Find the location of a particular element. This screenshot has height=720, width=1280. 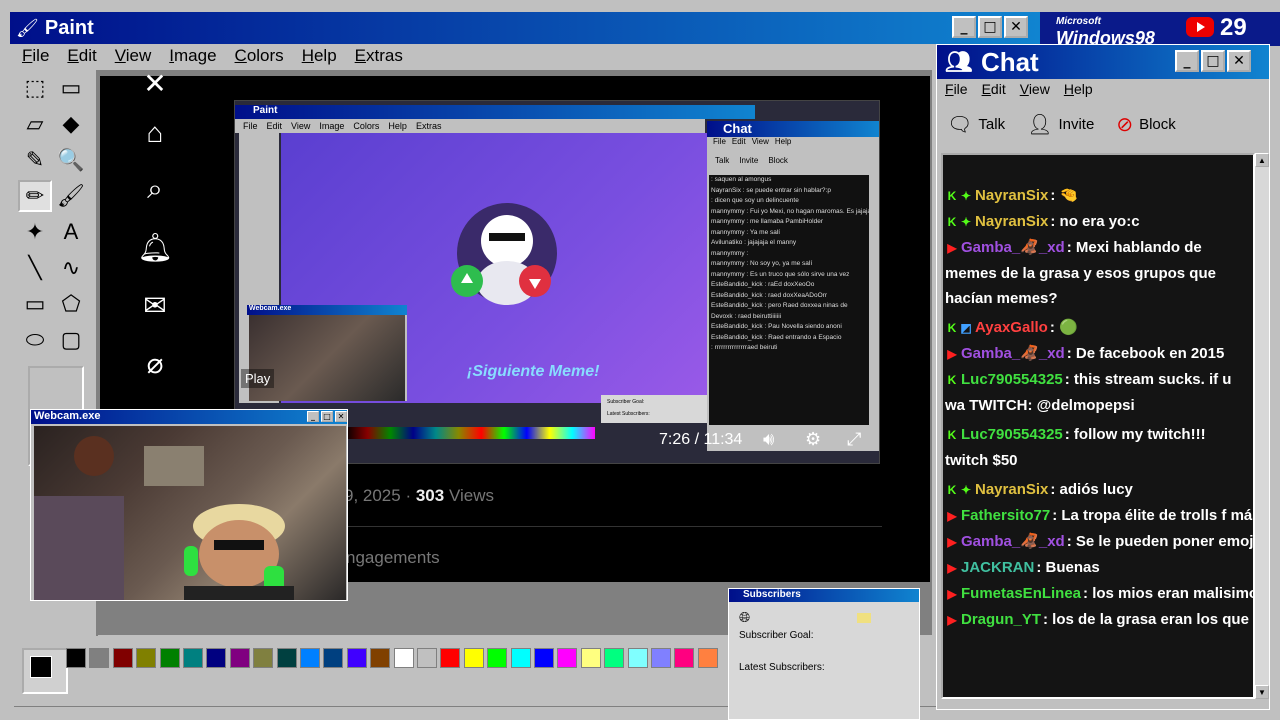

play-button: Play is located at coordinates (258, 378).